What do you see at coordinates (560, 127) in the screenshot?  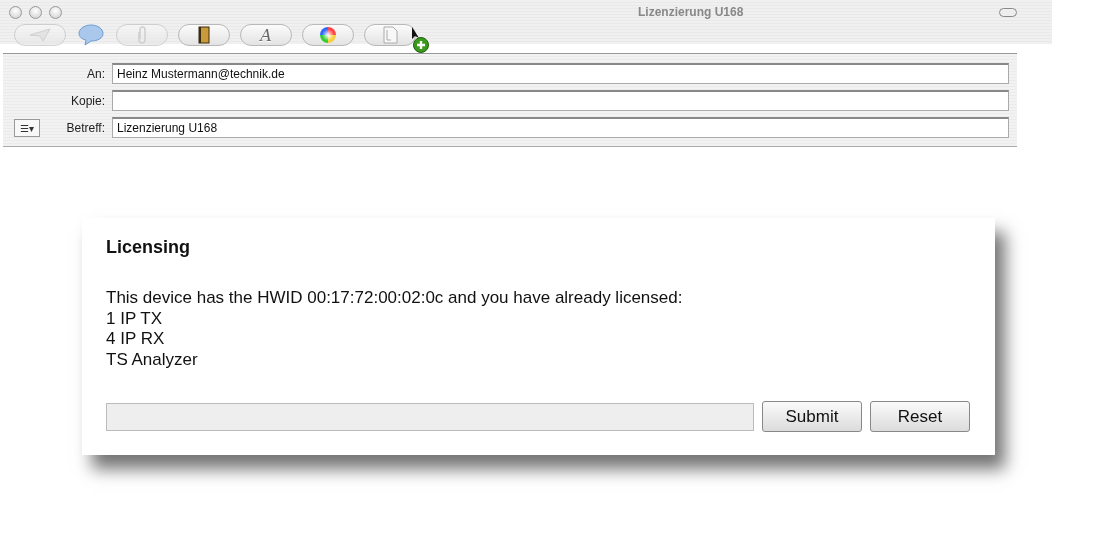 I see `input-field: Lizenzierung U168` at bounding box center [560, 127].